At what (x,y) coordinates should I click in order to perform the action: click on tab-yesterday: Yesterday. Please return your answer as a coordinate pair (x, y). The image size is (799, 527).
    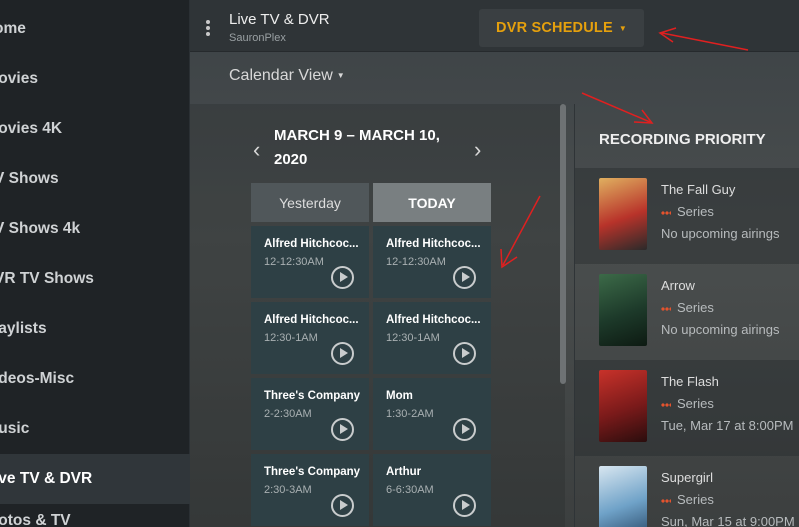
    Looking at the image, I should click on (310, 202).